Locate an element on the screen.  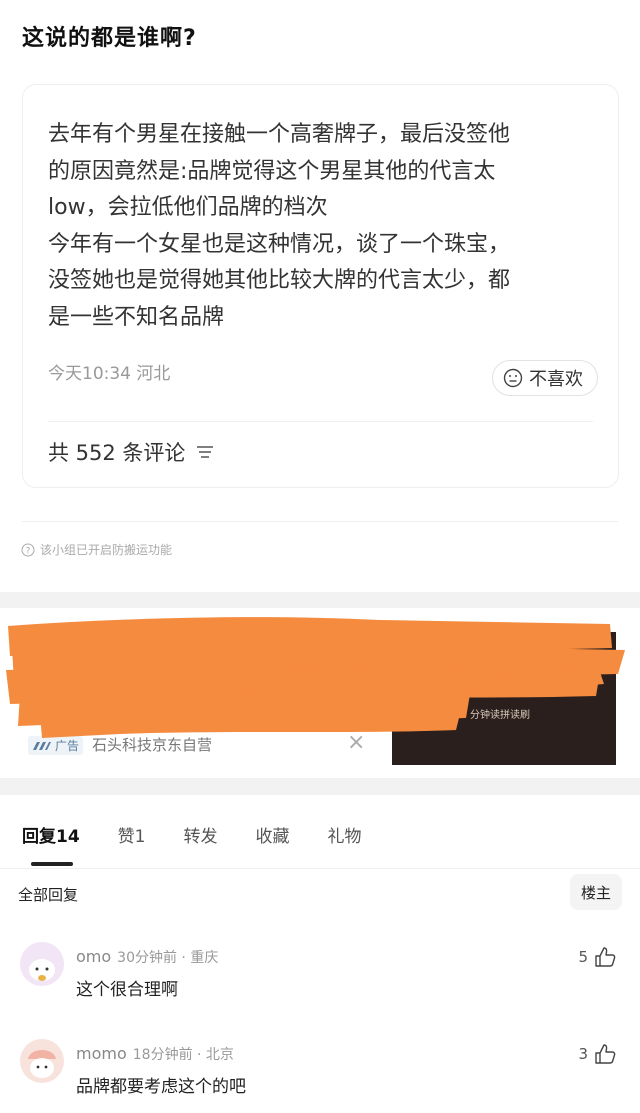
post-line: 去年有个男星在接触一个高奢牌子，最后没签他 is located at coordinates (279, 134).